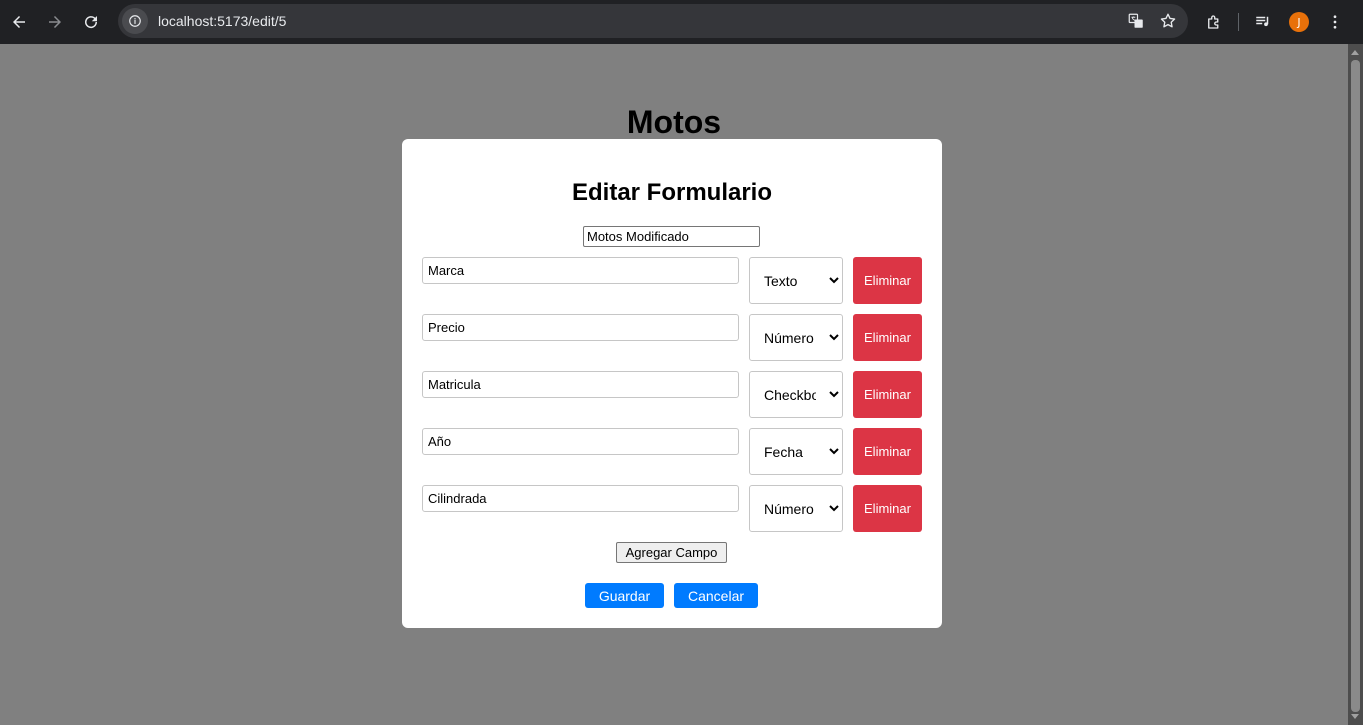 The width and height of the screenshot is (1363, 725). I want to click on reload-icon, so click(91, 22).